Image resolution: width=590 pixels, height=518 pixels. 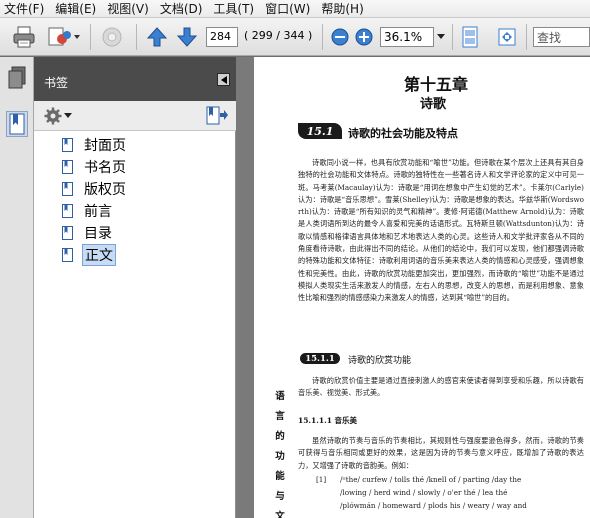 What do you see at coordinates (183, 8) in the screenshot?
I see `menu-document: 文档(D)` at bounding box center [183, 8].